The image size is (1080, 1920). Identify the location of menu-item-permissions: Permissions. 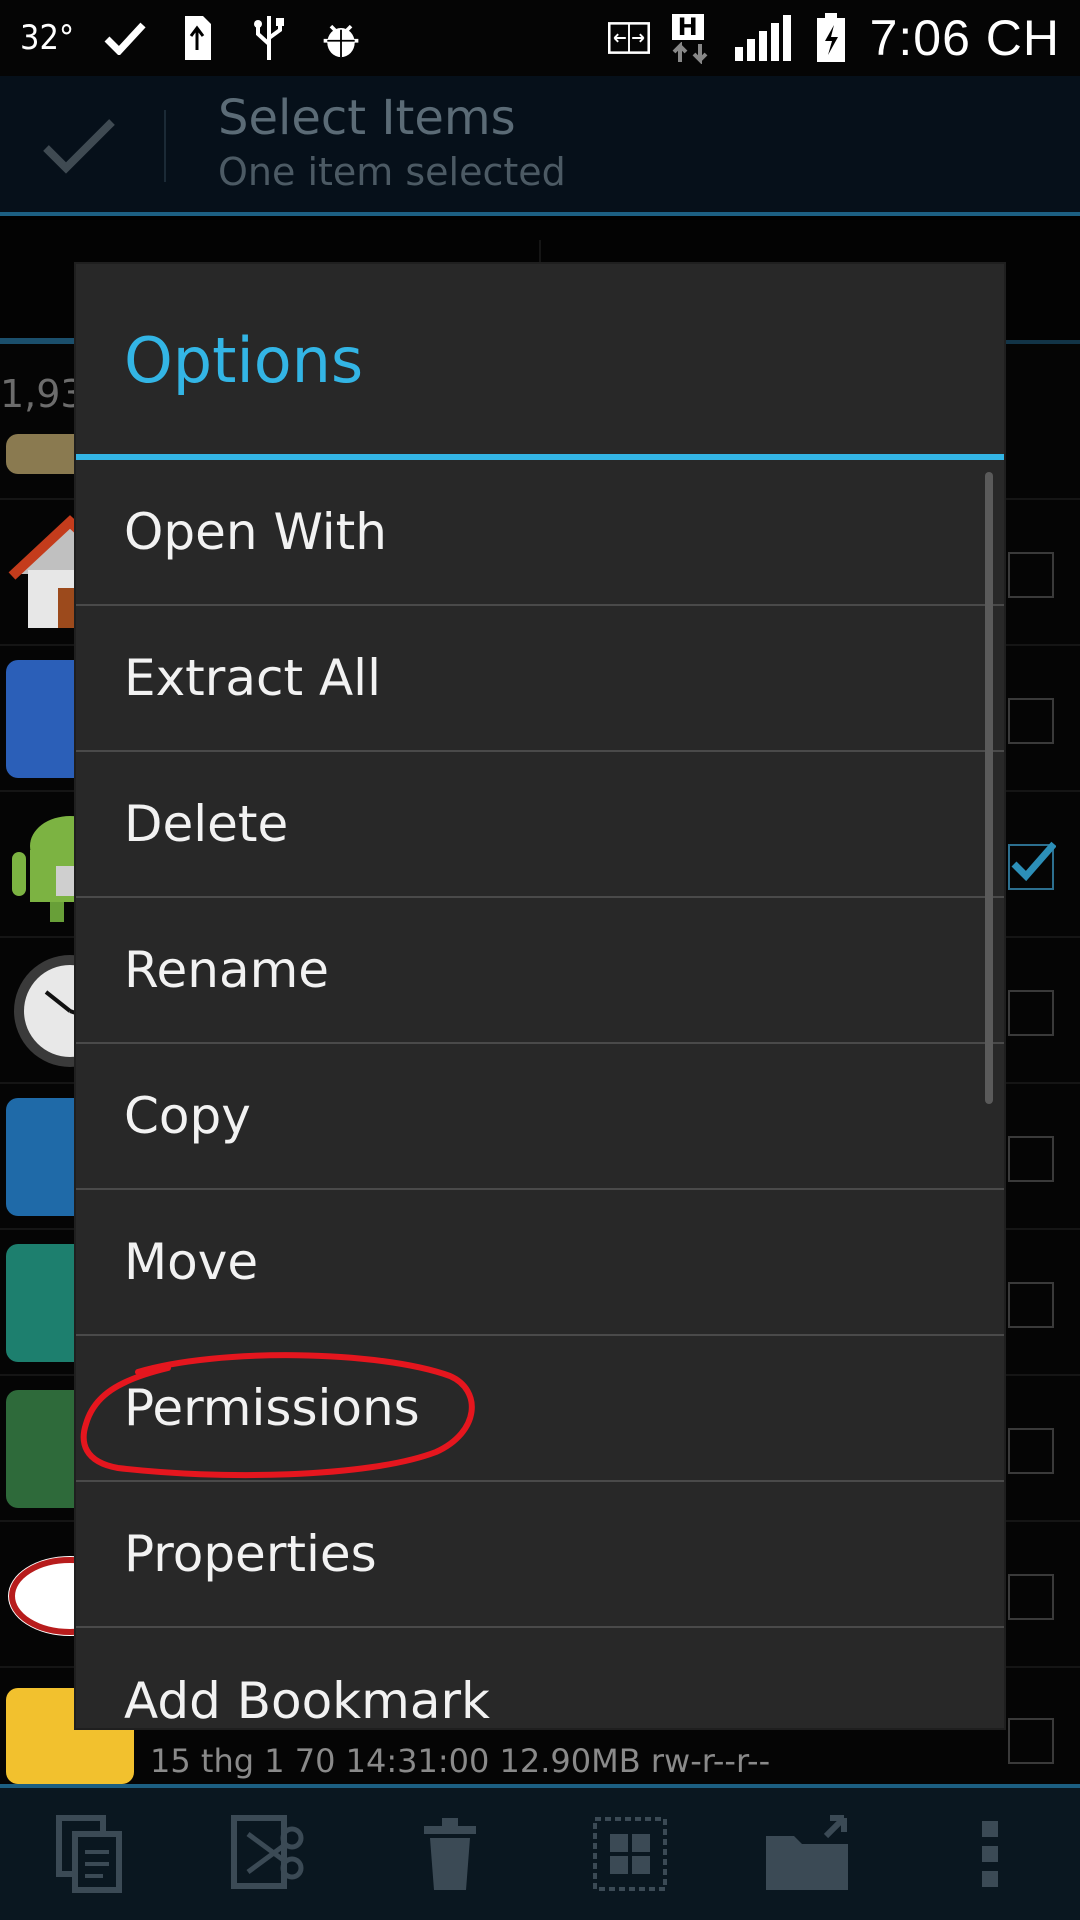
(540, 1409).